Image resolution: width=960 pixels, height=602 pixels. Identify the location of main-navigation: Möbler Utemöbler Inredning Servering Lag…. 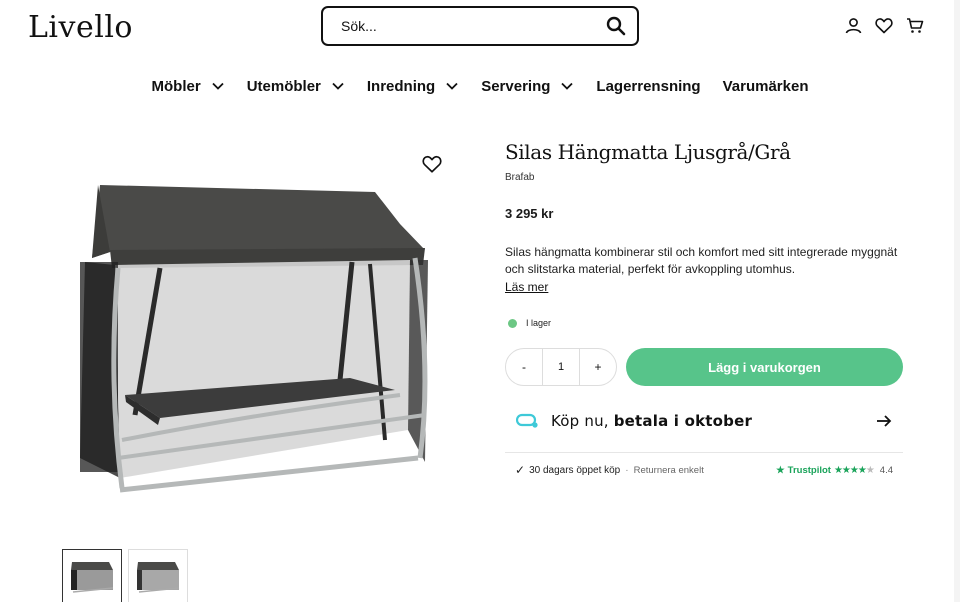
(480, 86).